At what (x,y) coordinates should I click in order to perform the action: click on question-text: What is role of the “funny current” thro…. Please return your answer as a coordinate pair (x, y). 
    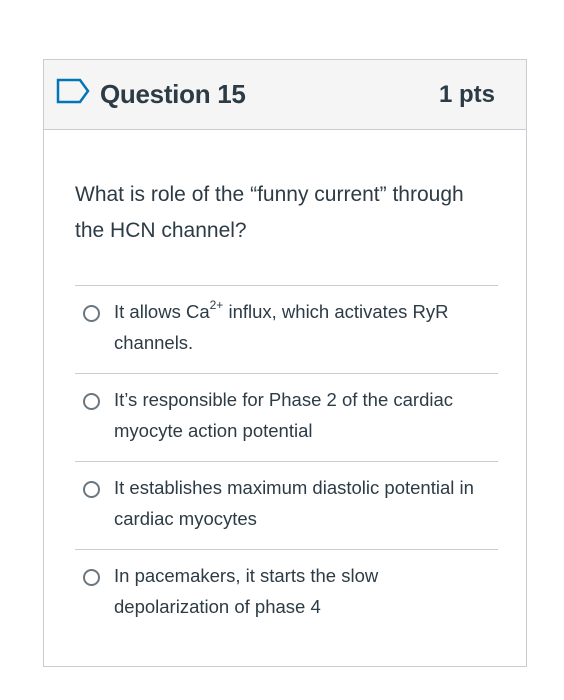
    Looking at the image, I should click on (269, 212).